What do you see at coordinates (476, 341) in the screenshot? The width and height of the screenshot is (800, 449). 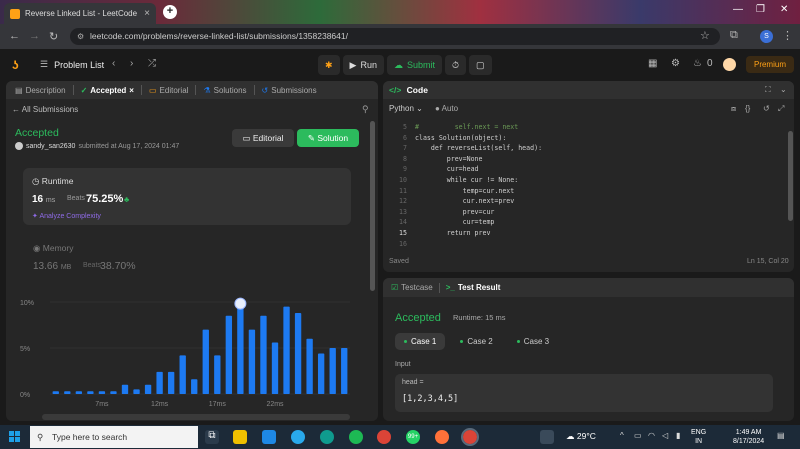 I see `case-2-tab: Case 2` at bounding box center [476, 341].